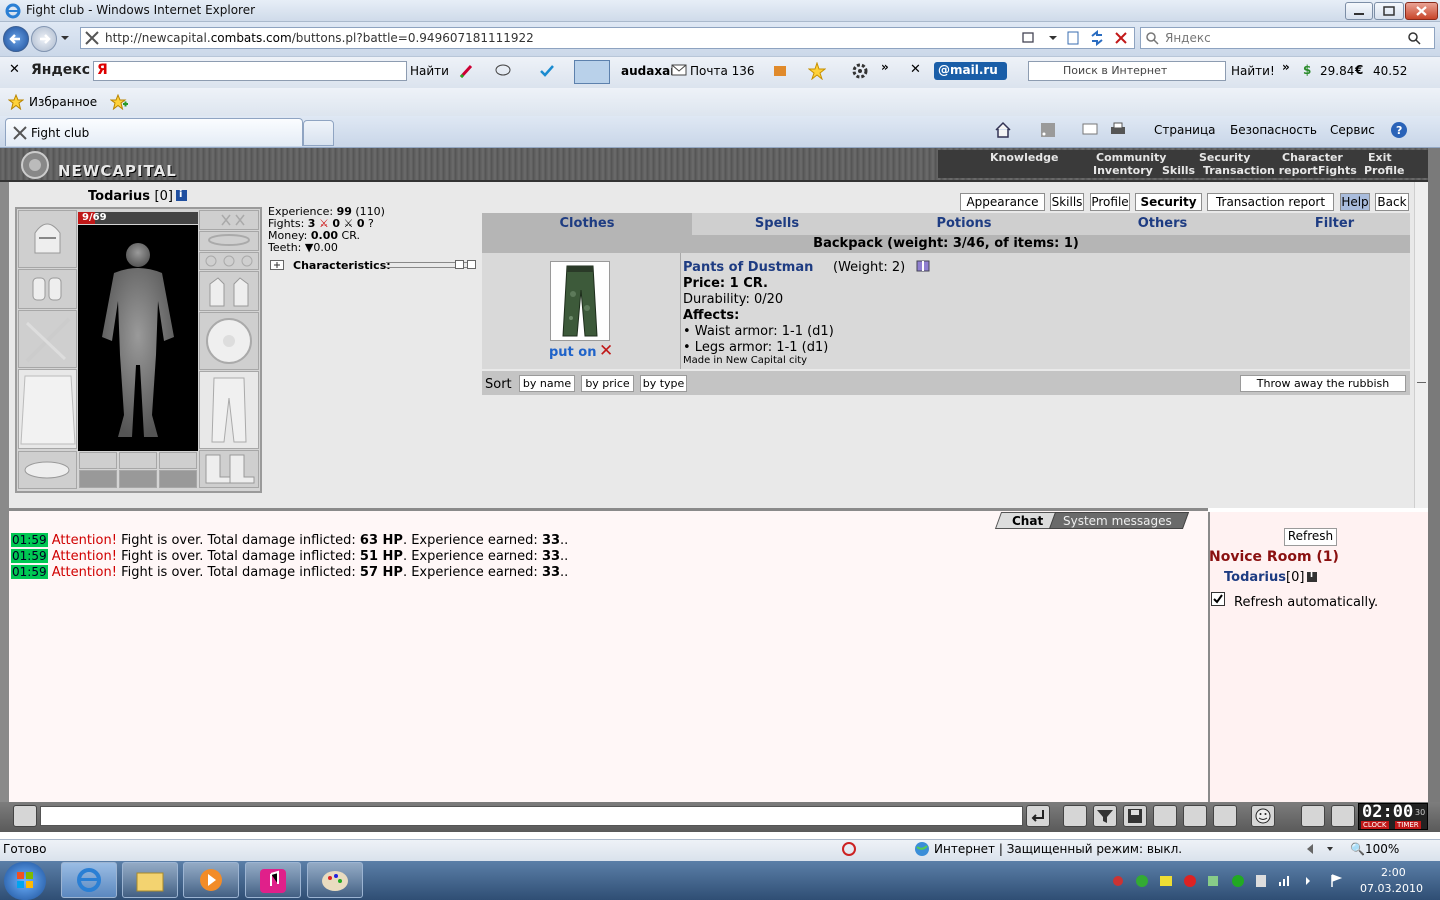 The height and width of the screenshot is (900, 1440). Describe the element at coordinates (592, 72) in the screenshot. I see `translate-button` at that location.